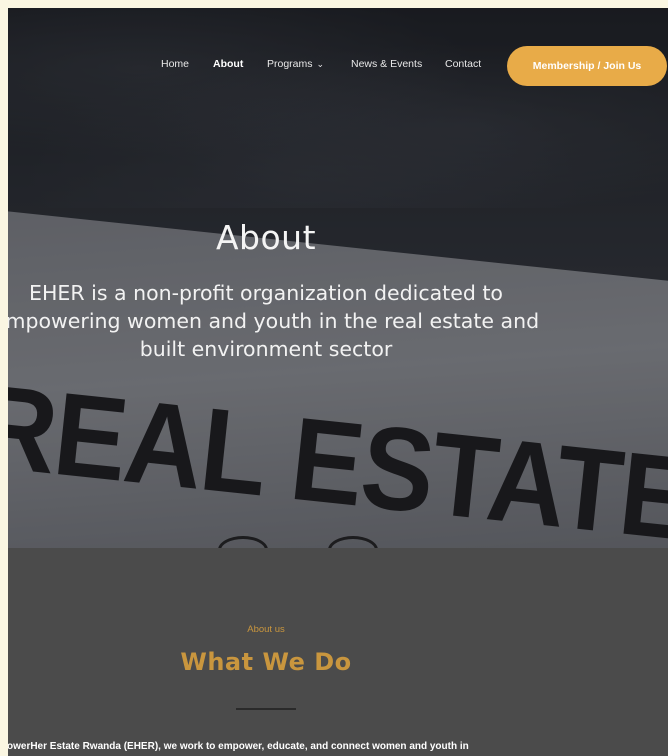 The width and height of the screenshot is (668, 756). Describe the element at coordinates (587, 66) in the screenshot. I see `membership-join-button: Membership / Join Us` at that location.